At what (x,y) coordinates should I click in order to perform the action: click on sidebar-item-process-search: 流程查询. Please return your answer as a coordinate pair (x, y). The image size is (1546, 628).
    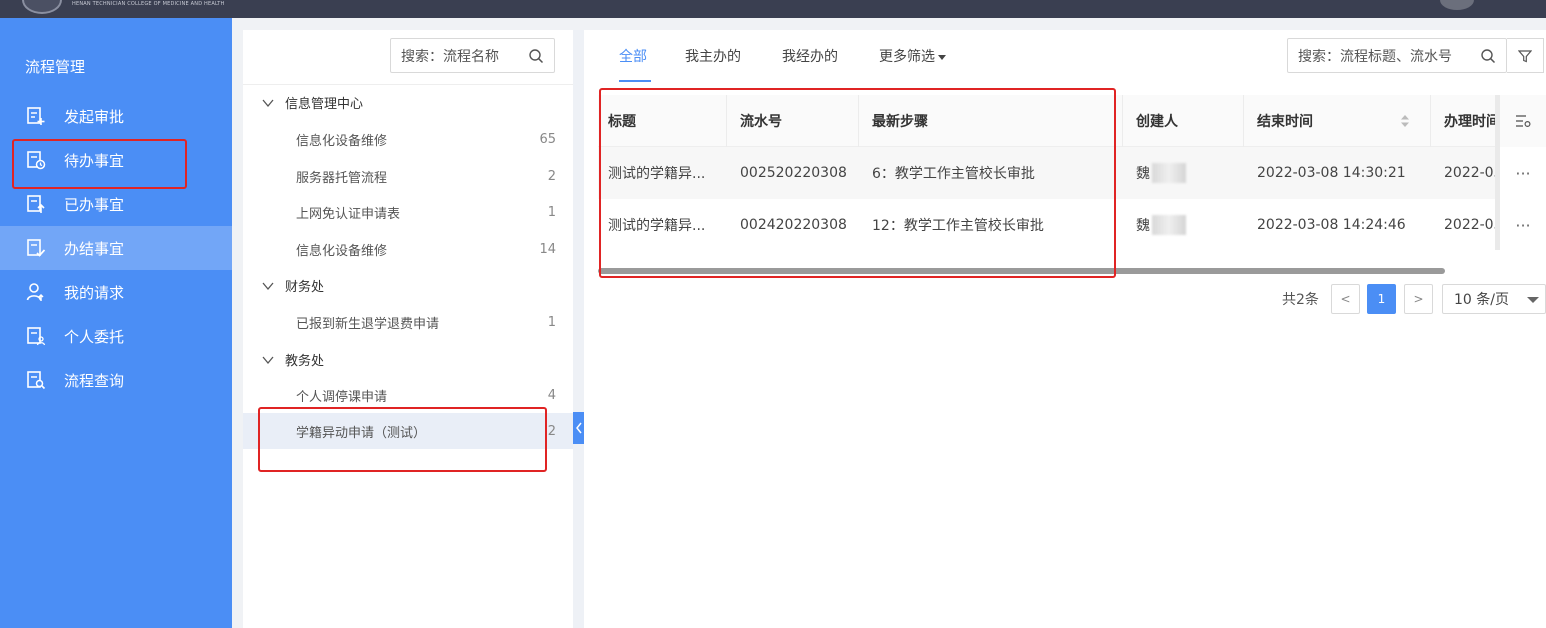
    Looking at the image, I should click on (116, 380).